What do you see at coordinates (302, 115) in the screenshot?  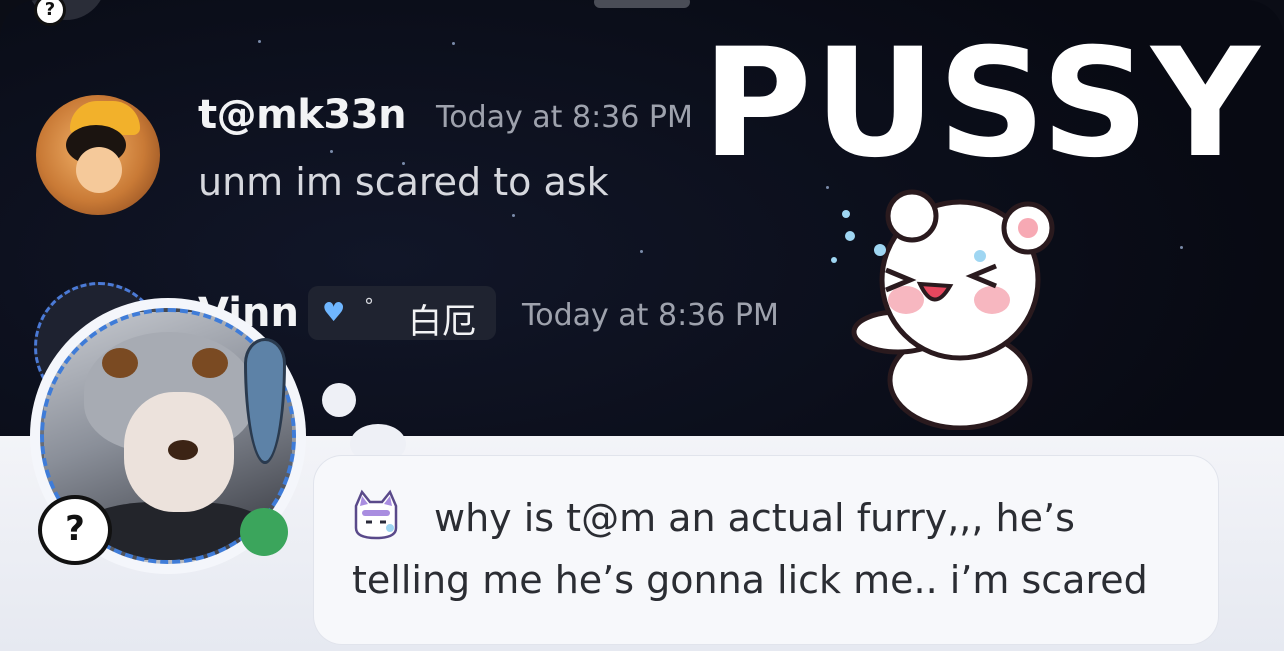 I see `message-username: t@mk33n` at bounding box center [302, 115].